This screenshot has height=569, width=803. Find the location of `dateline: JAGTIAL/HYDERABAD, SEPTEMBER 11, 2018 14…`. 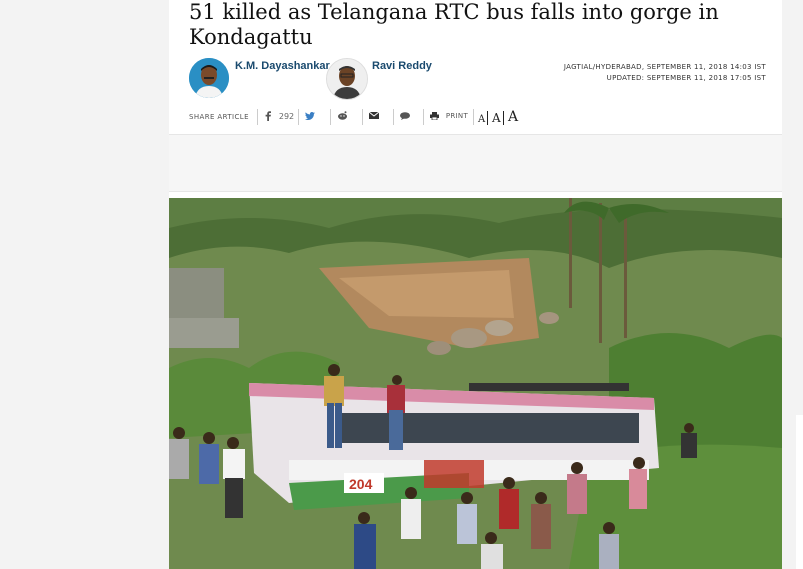

dateline: JAGTIAL/HYDERABAD, SEPTEMBER 11, 2018 14… is located at coordinates (665, 73).